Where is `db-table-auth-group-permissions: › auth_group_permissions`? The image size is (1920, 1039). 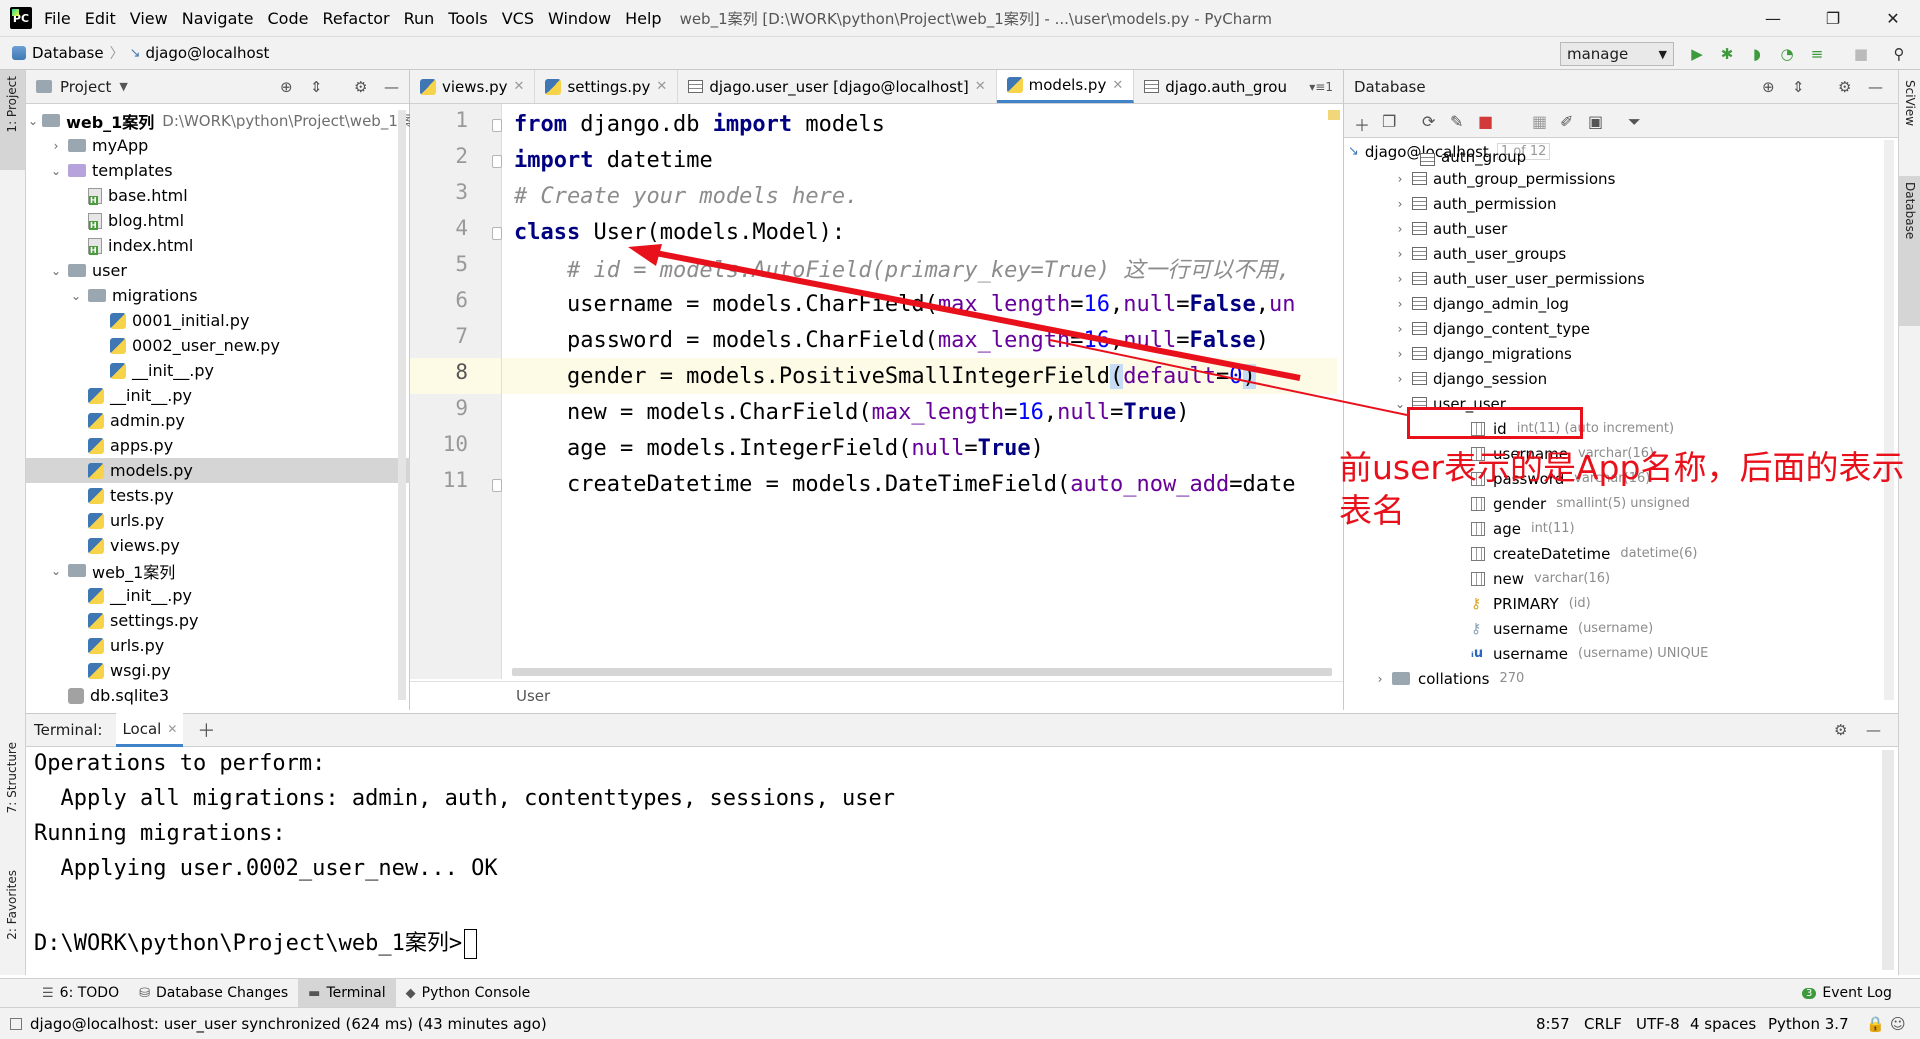
db-table-auth-group-permissions: › auth_group_permissions is located at coordinates (1614, 178).